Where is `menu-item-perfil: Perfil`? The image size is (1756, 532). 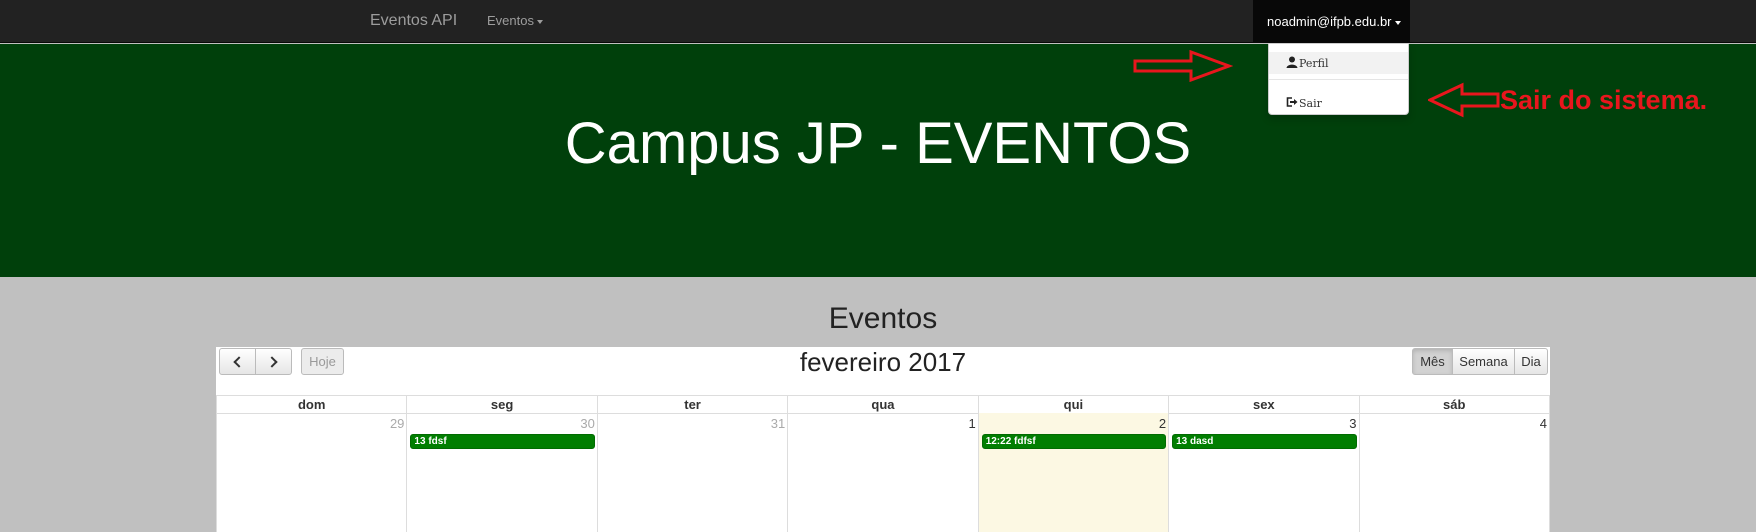 menu-item-perfil: Perfil is located at coordinates (1338, 63).